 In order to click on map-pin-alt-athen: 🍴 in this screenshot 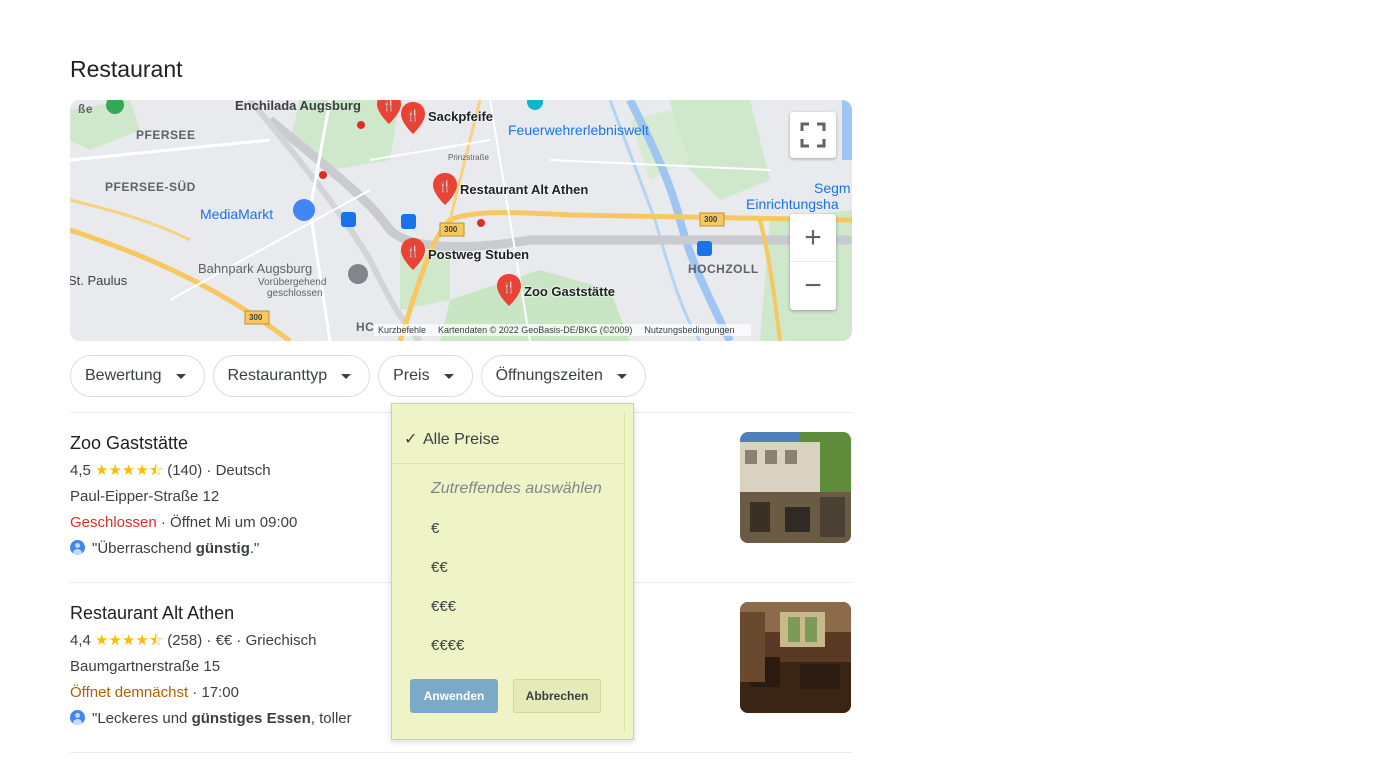, I will do `click(445, 189)`.